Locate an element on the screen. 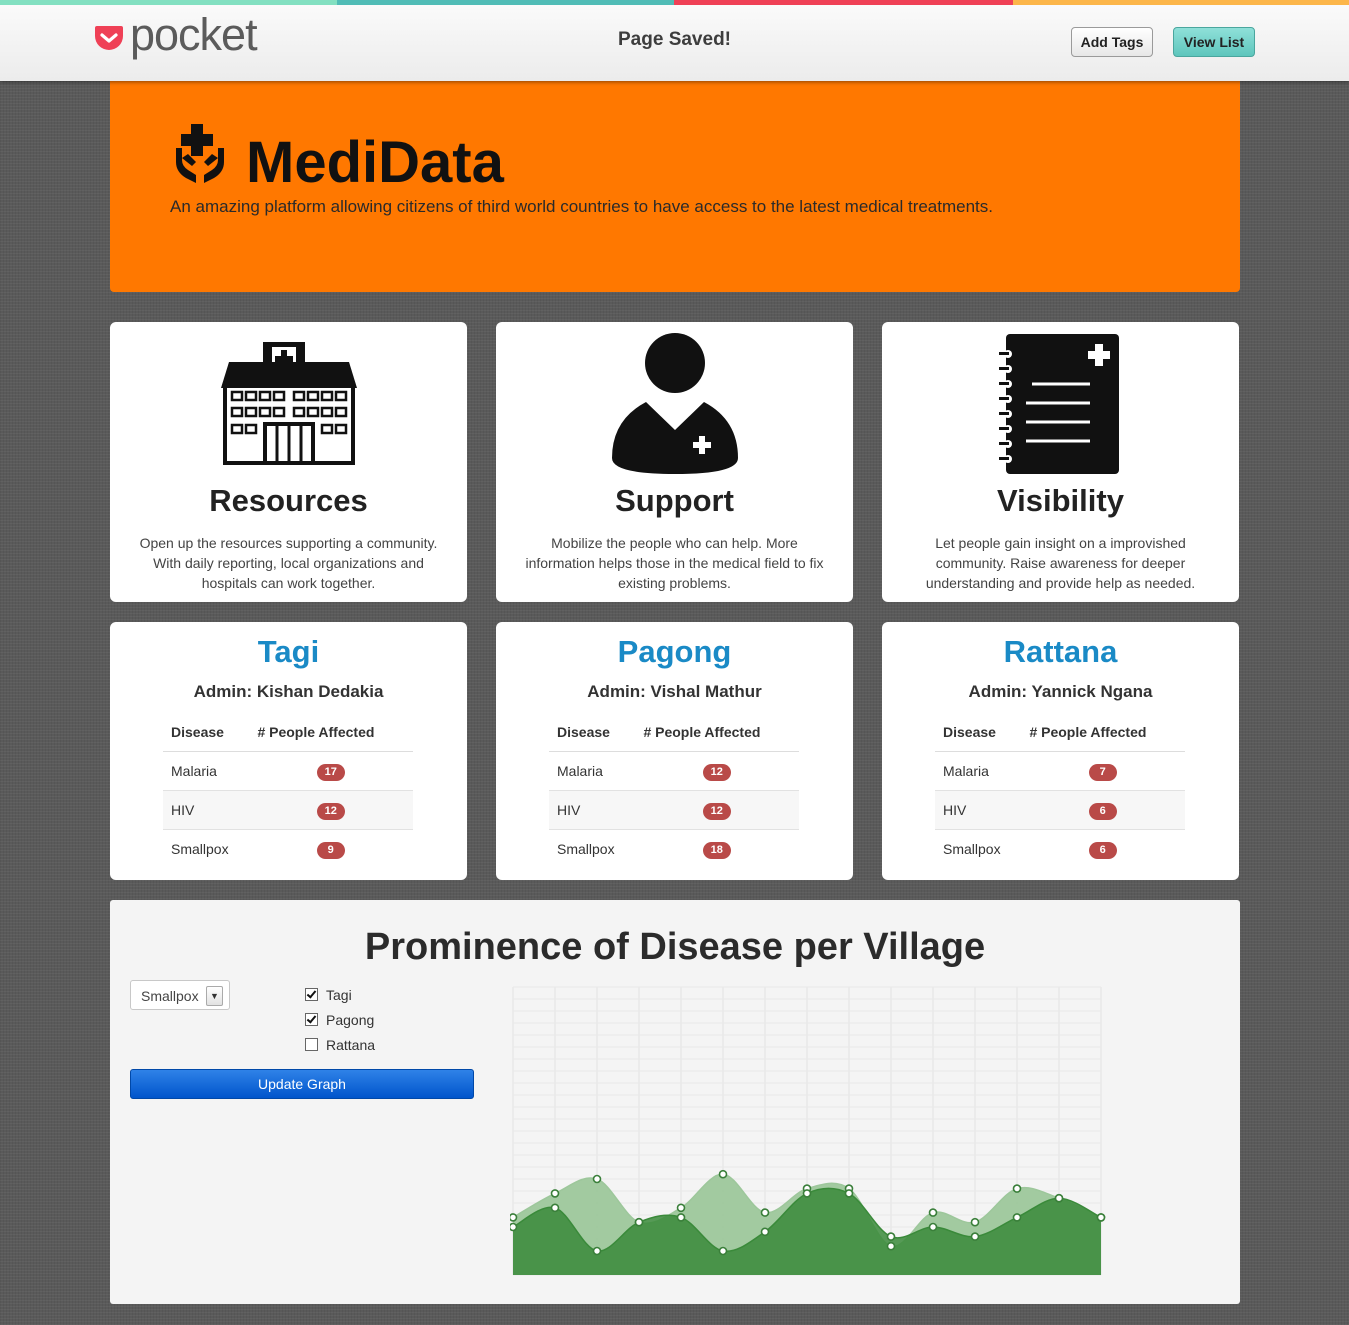  support-title: Support is located at coordinates (674, 500).